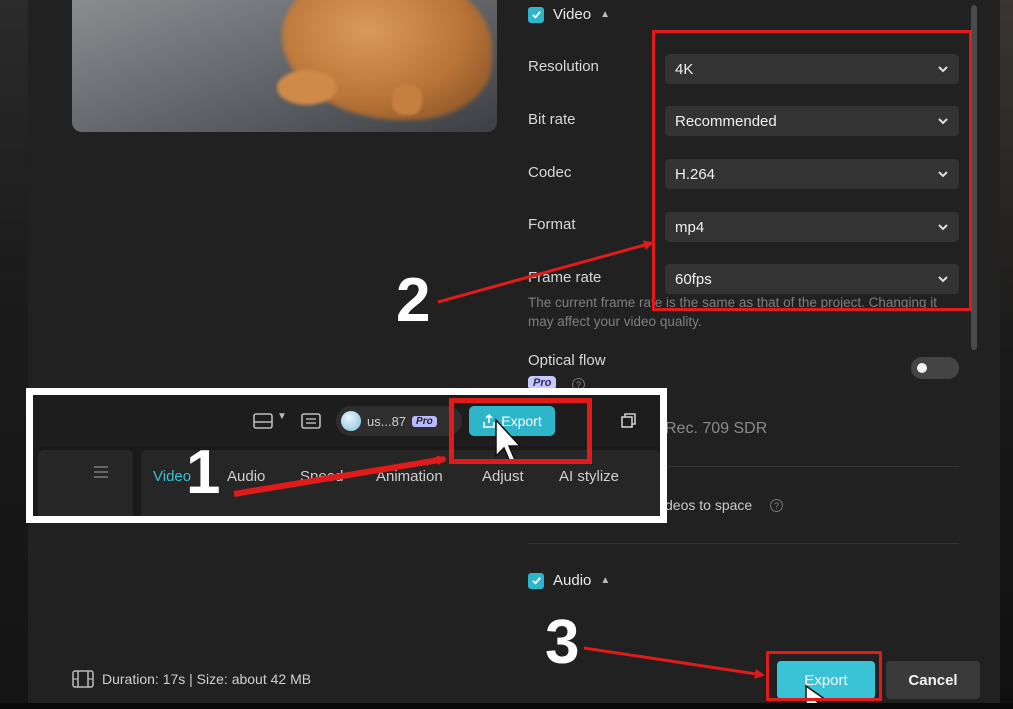 The width and height of the screenshot is (1013, 709). I want to click on step-number-3: 3, so click(562, 642).